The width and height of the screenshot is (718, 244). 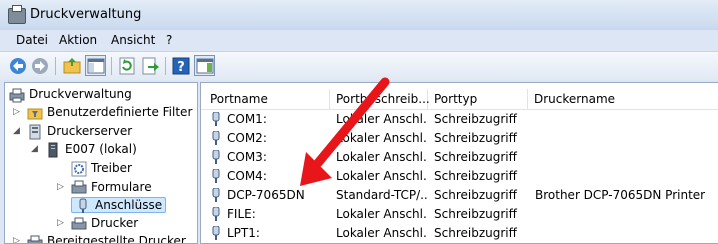 I want to click on forward-icon, so click(x=40, y=66).